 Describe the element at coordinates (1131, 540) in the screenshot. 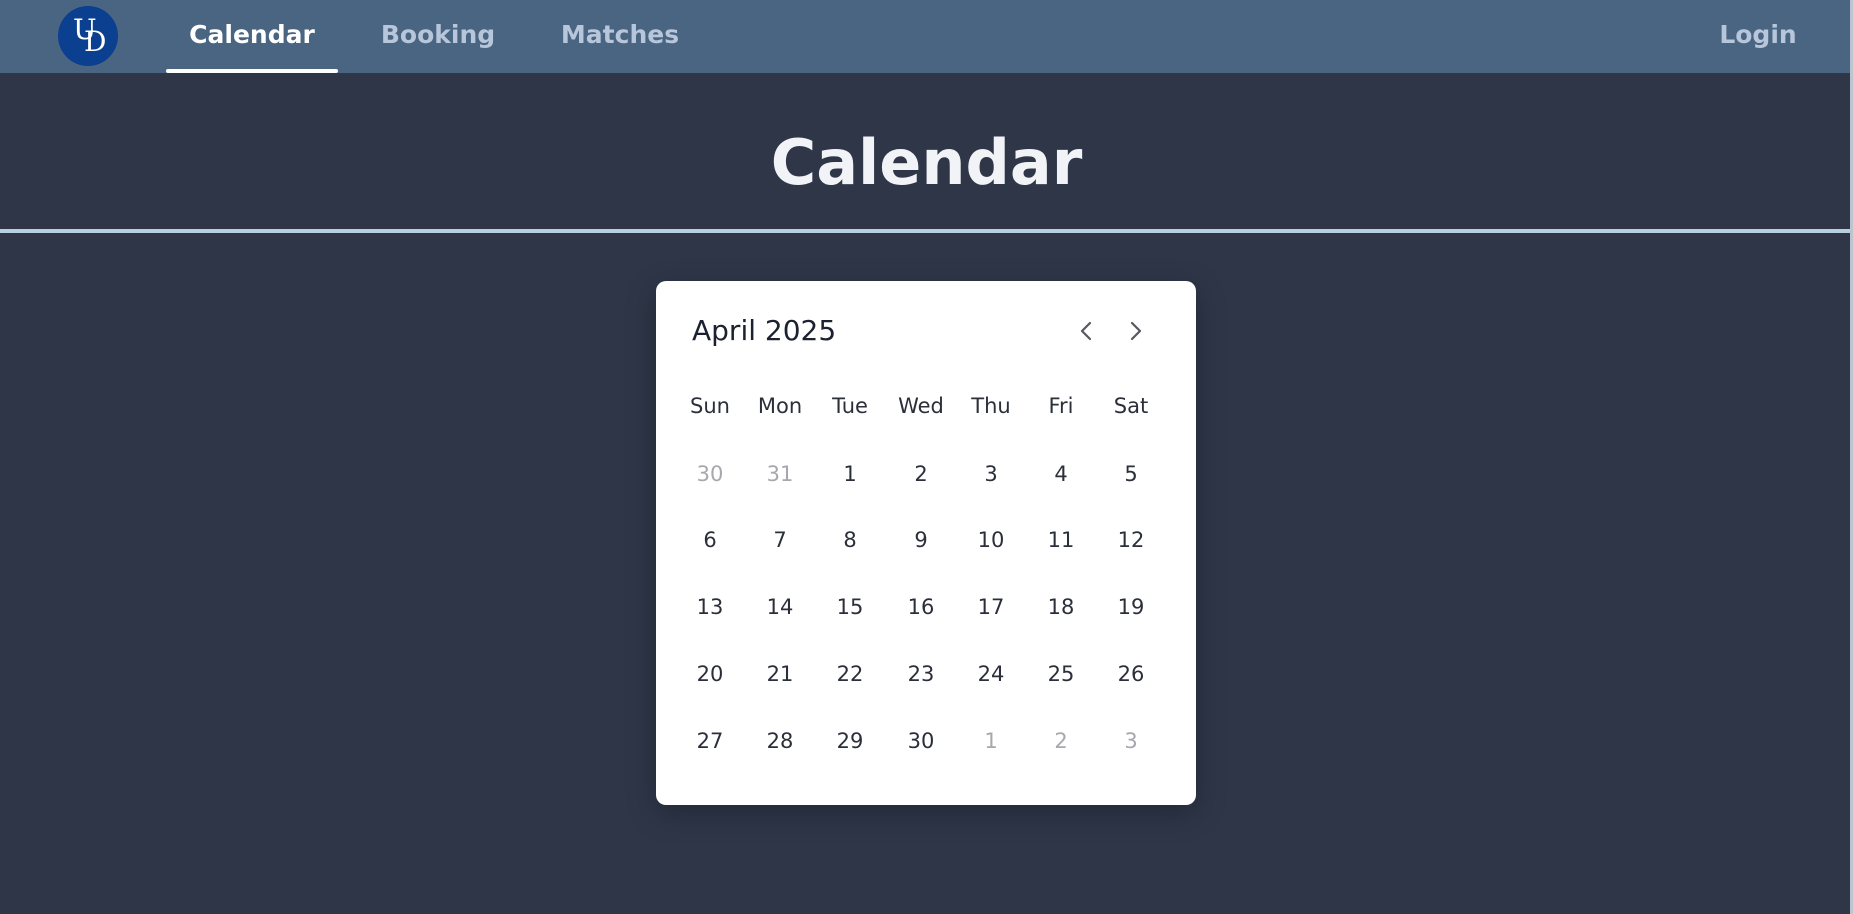

I see `day-cell: 12` at that location.